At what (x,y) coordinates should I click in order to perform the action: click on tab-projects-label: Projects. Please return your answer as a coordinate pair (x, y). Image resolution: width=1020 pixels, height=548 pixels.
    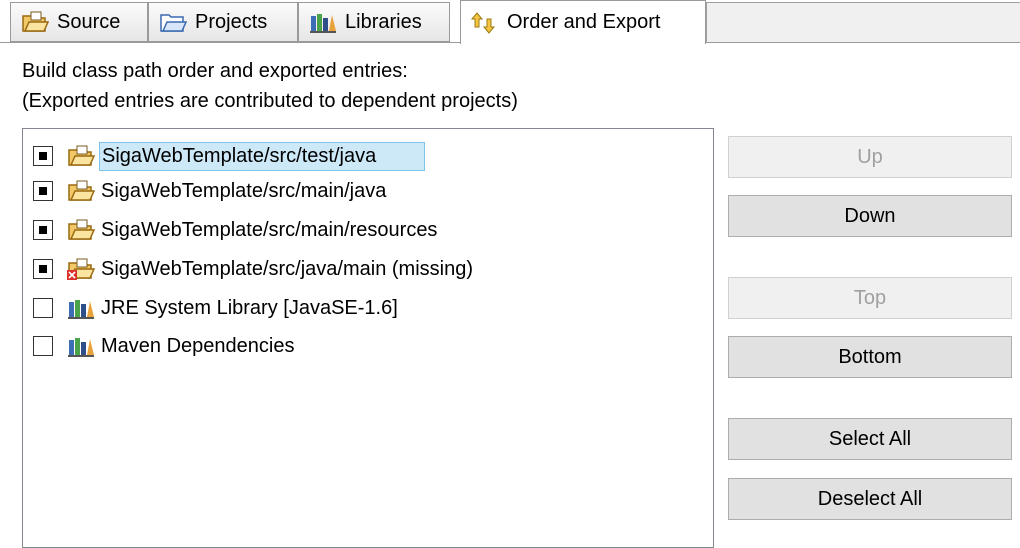
    Looking at the image, I should click on (231, 21).